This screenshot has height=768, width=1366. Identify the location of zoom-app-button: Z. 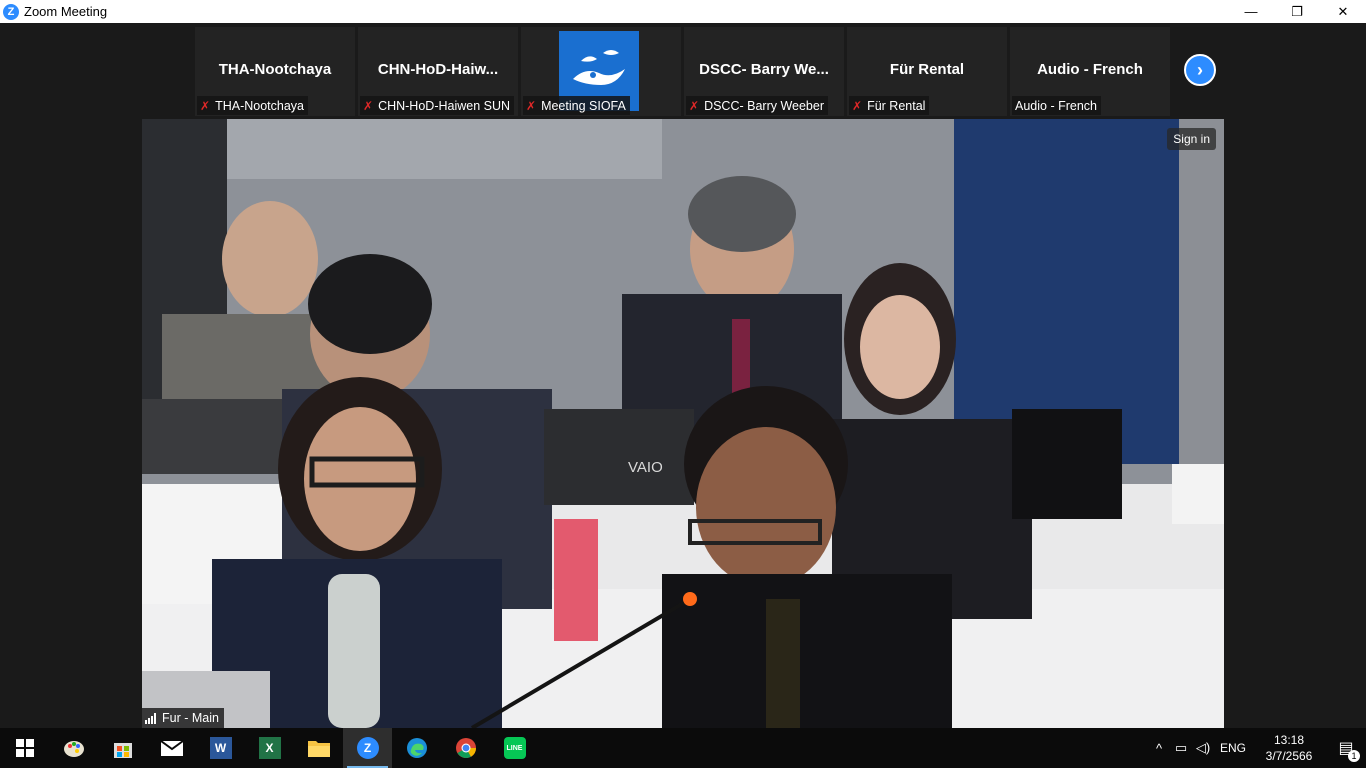
(367, 748).